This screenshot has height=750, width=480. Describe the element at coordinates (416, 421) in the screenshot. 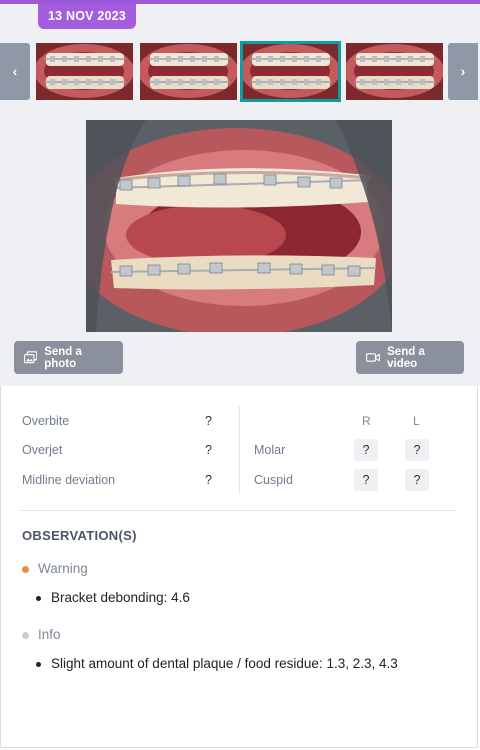

I see `left-side-header: L` at that location.